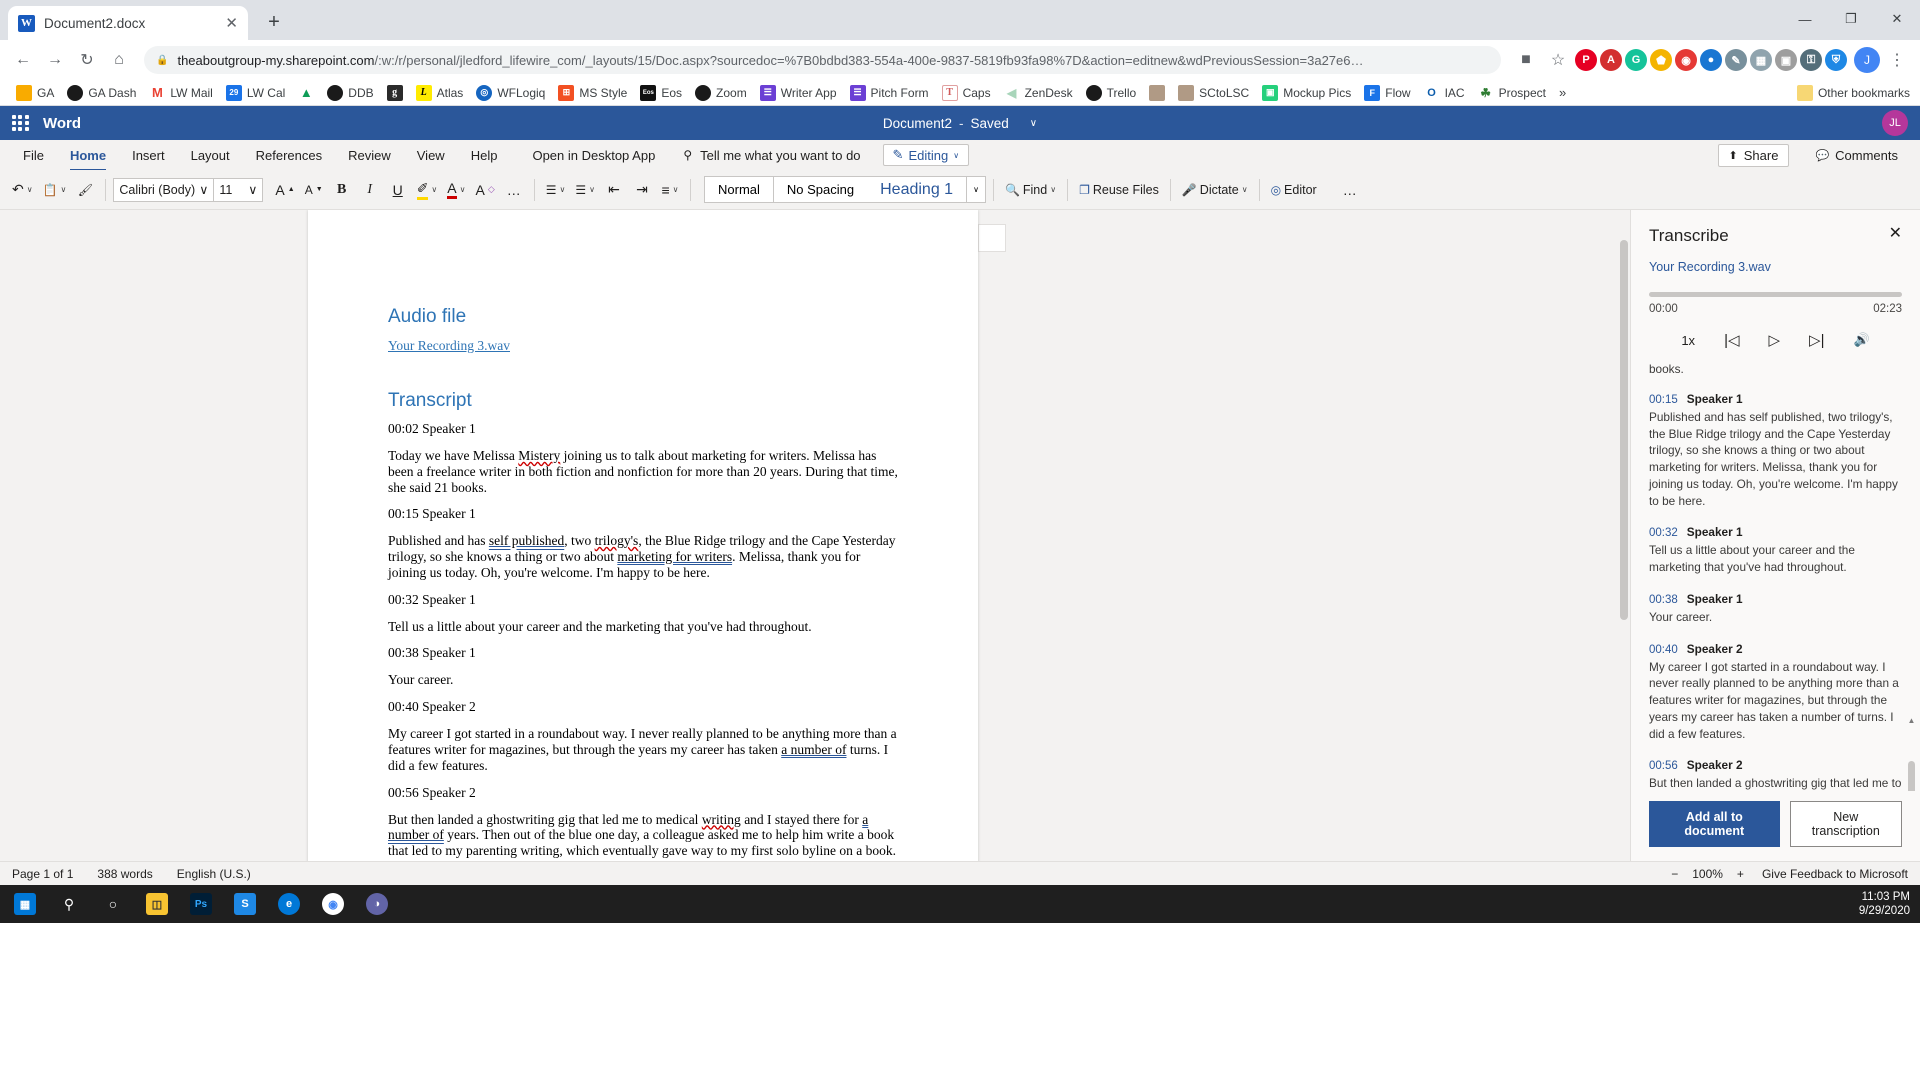 Image resolution: width=1920 pixels, height=1080 pixels. Describe the element at coordinates (427, 190) in the screenshot. I see `highlight-button: ✐ ∨` at that location.